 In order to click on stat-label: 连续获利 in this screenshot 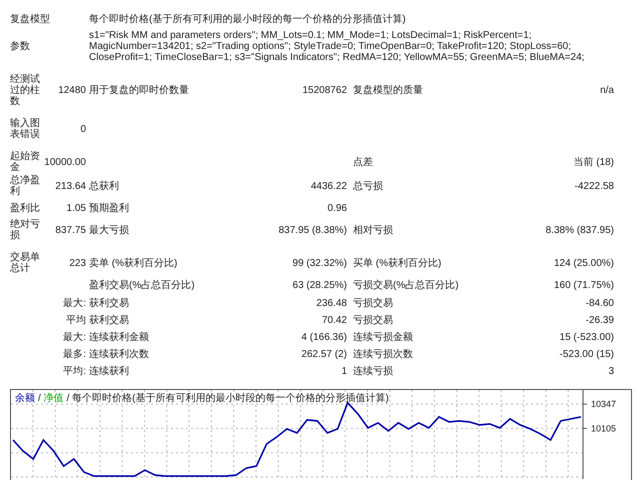, I will do `click(109, 371)`.